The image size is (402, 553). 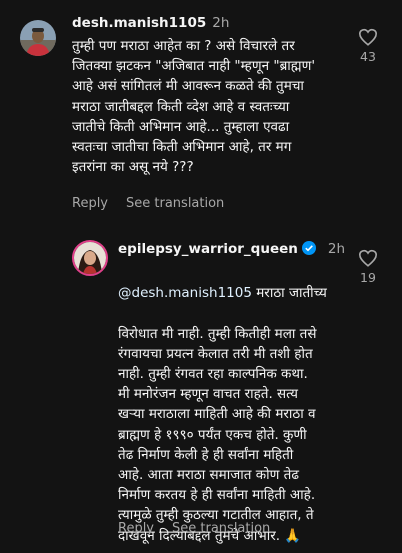 What do you see at coordinates (185, 293) in the screenshot?
I see `mention-link: @desh.manish1105` at bounding box center [185, 293].